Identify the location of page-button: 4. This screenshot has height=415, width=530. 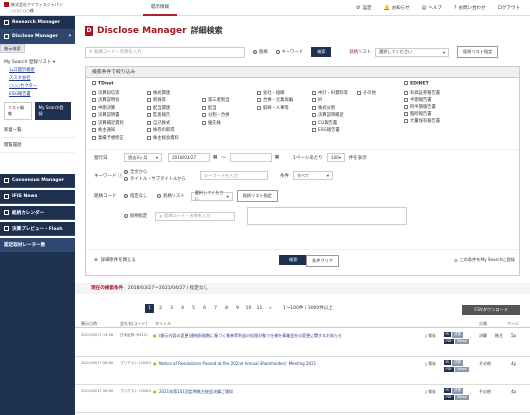
(182, 308).